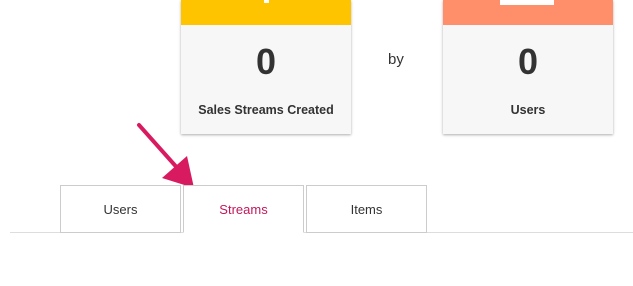 This screenshot has height=286, width=633. I want to click on stat-card-users: 0 Users, so click(528, 67).